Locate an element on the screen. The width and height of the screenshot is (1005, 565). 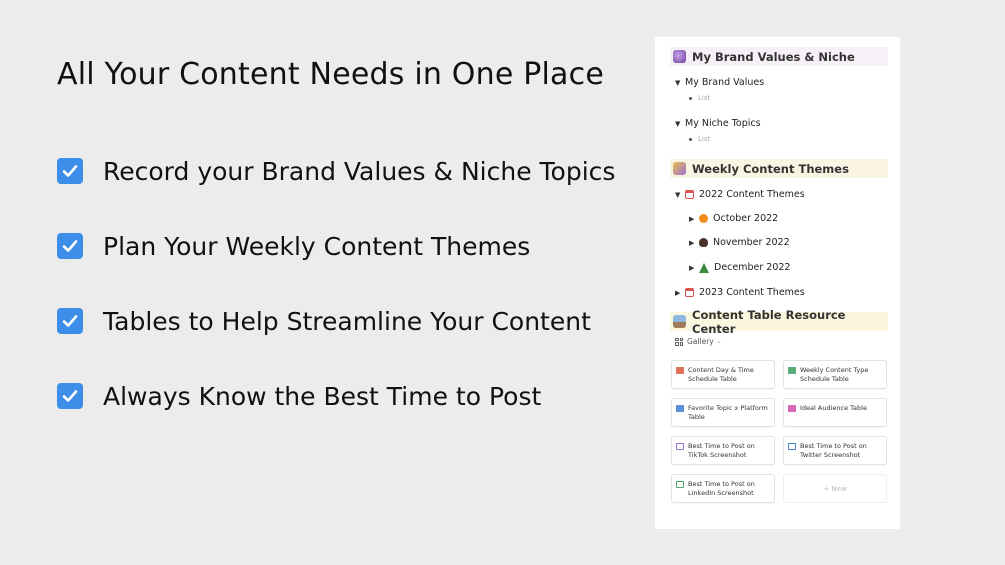
gallery-card: Weekly Content Type Schedule Table is located at coordinates (835, 374).